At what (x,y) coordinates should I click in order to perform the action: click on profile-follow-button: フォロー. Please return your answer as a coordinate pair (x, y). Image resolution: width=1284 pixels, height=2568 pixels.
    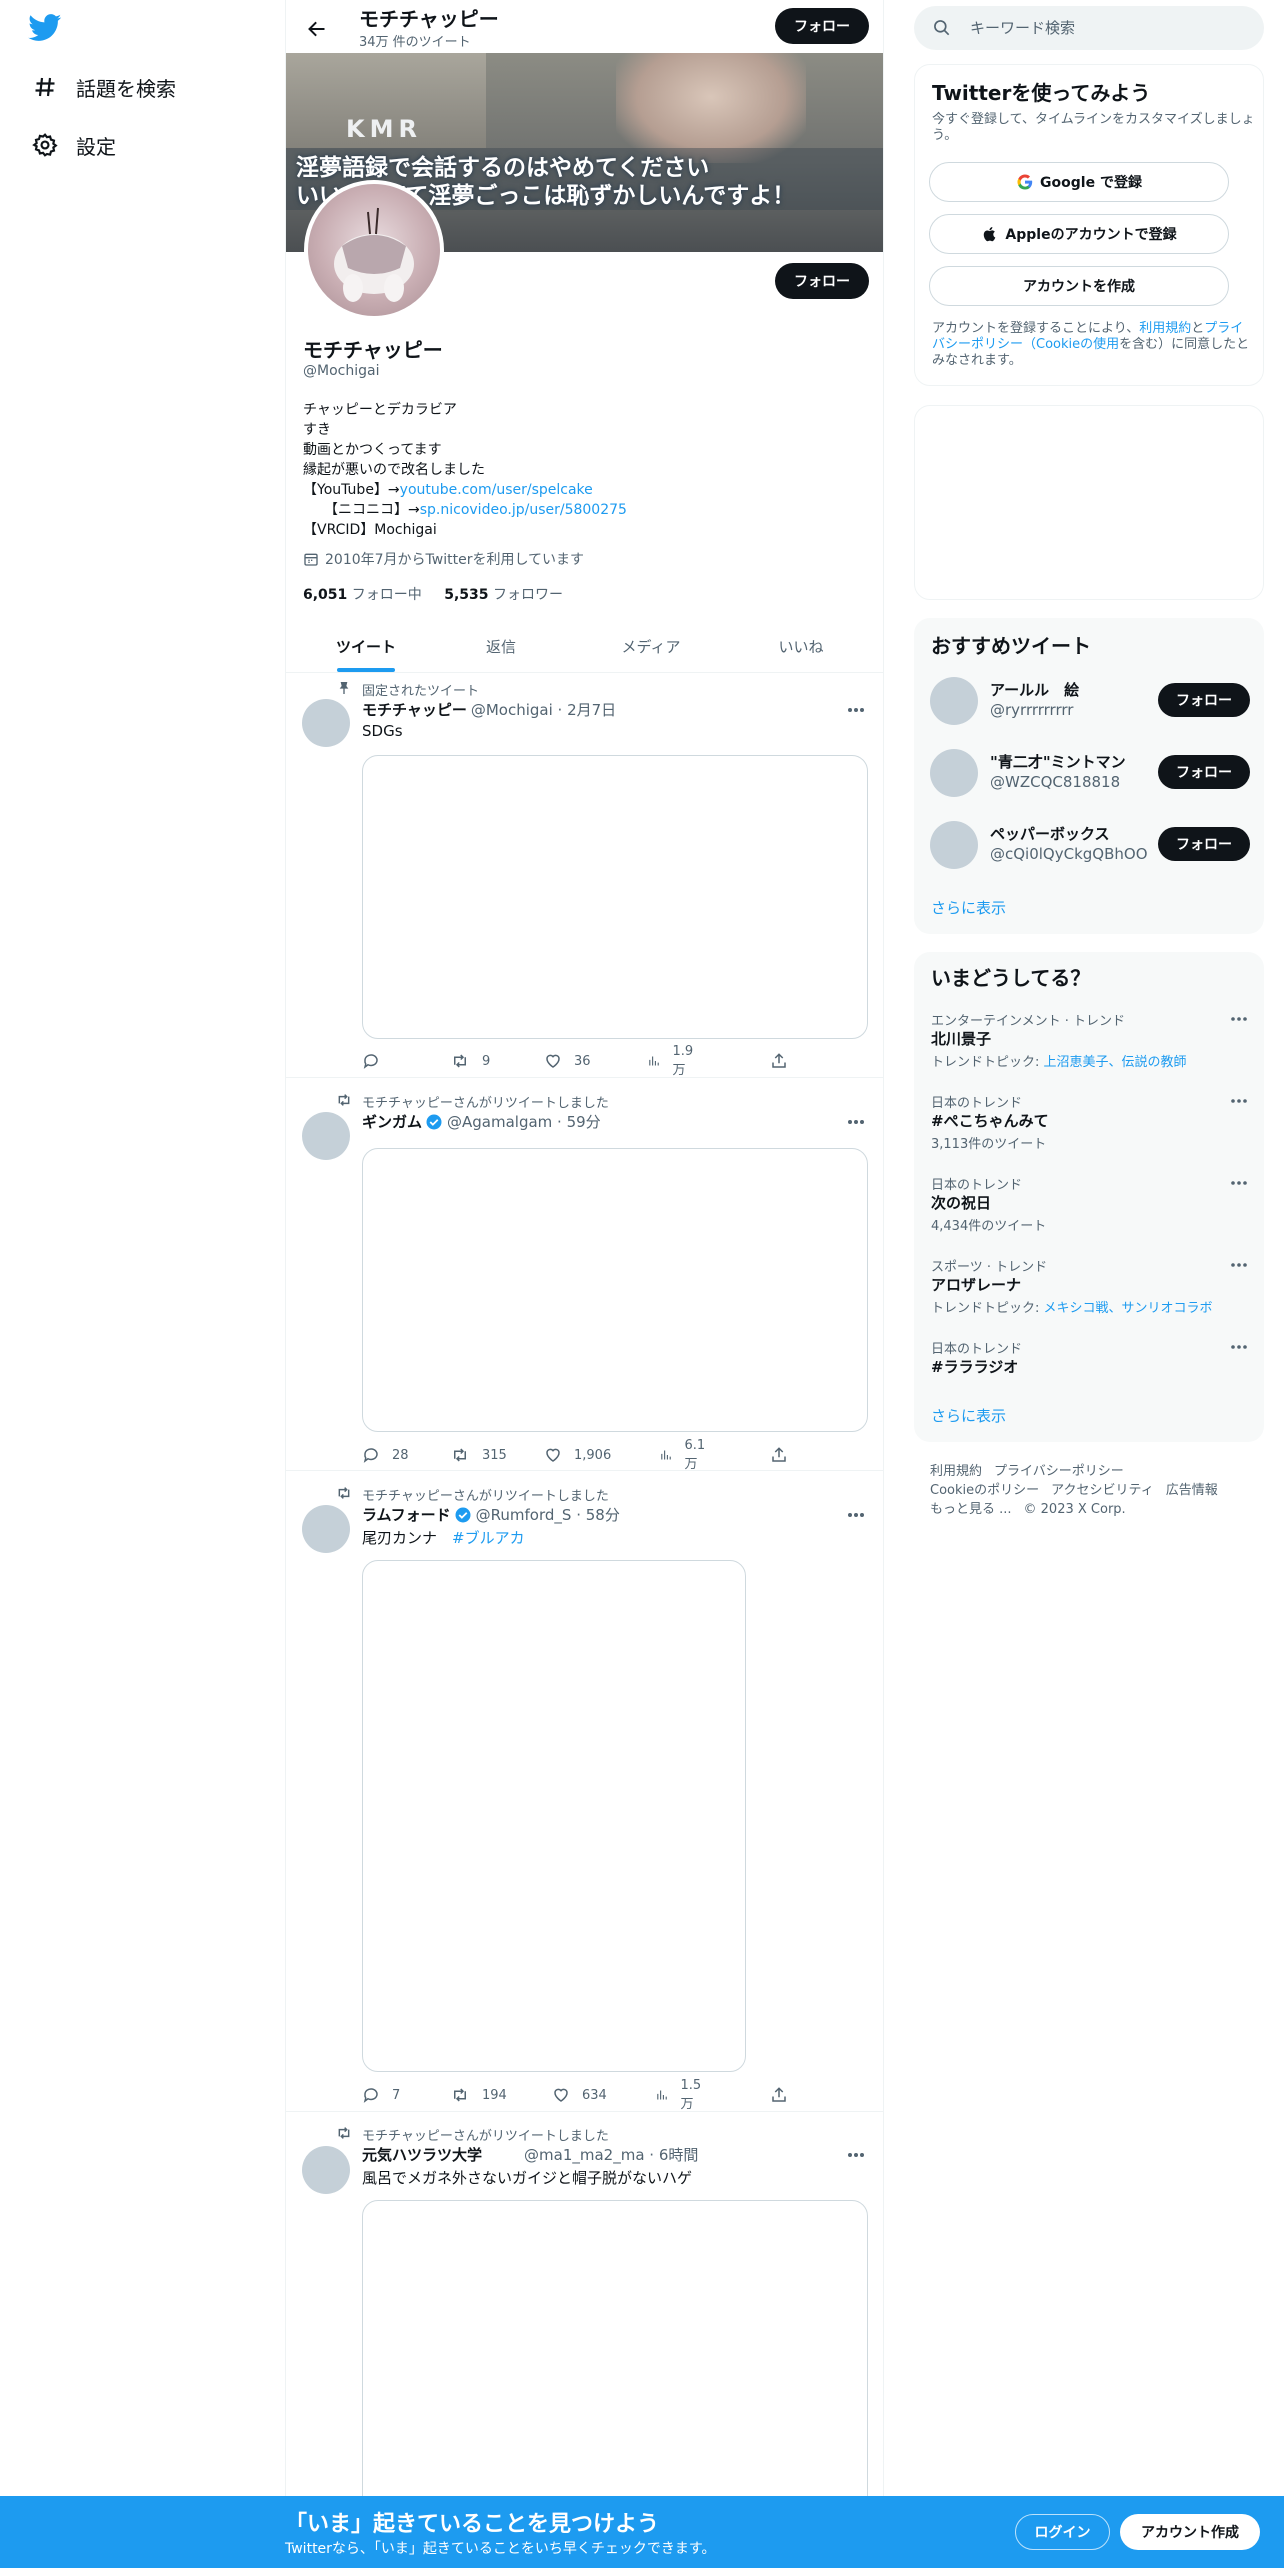
    Looking at the image, I should click on (822, 281).